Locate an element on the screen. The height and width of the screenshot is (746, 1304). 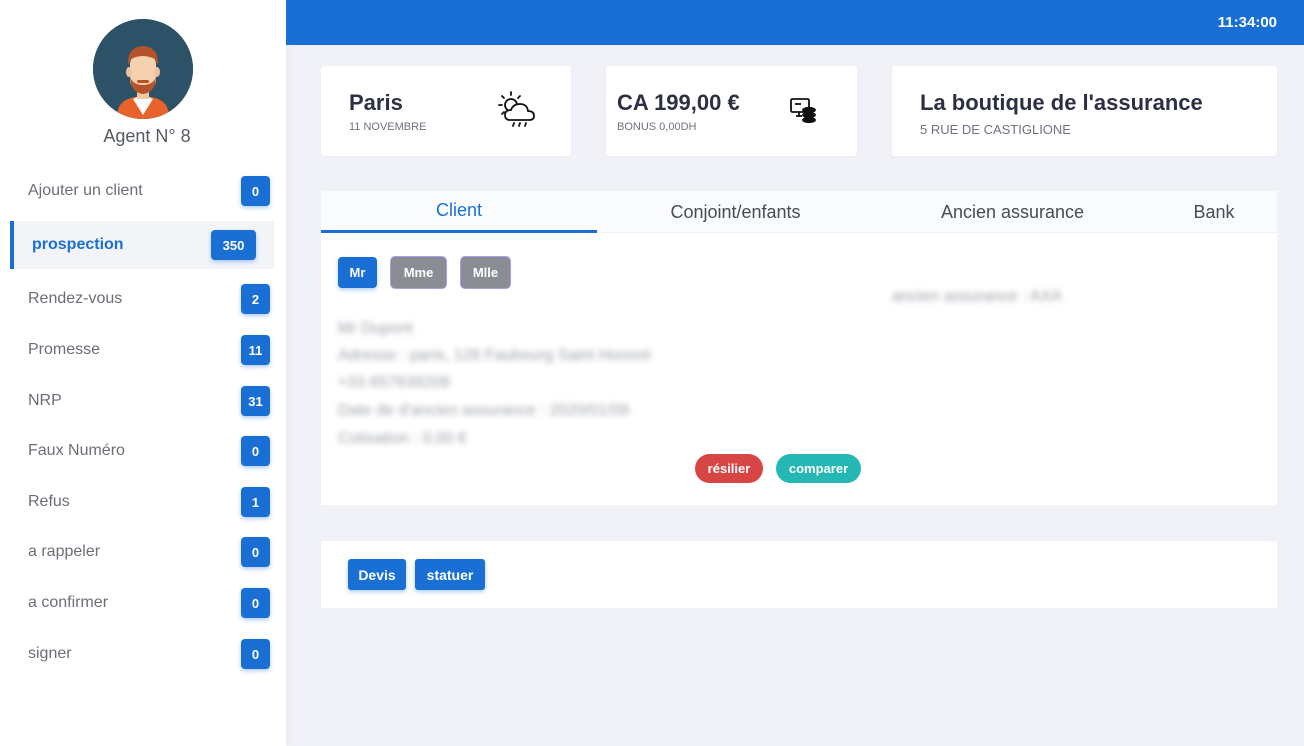
sidebar-item-label: a confirmer is located at coordinates (68, 602).